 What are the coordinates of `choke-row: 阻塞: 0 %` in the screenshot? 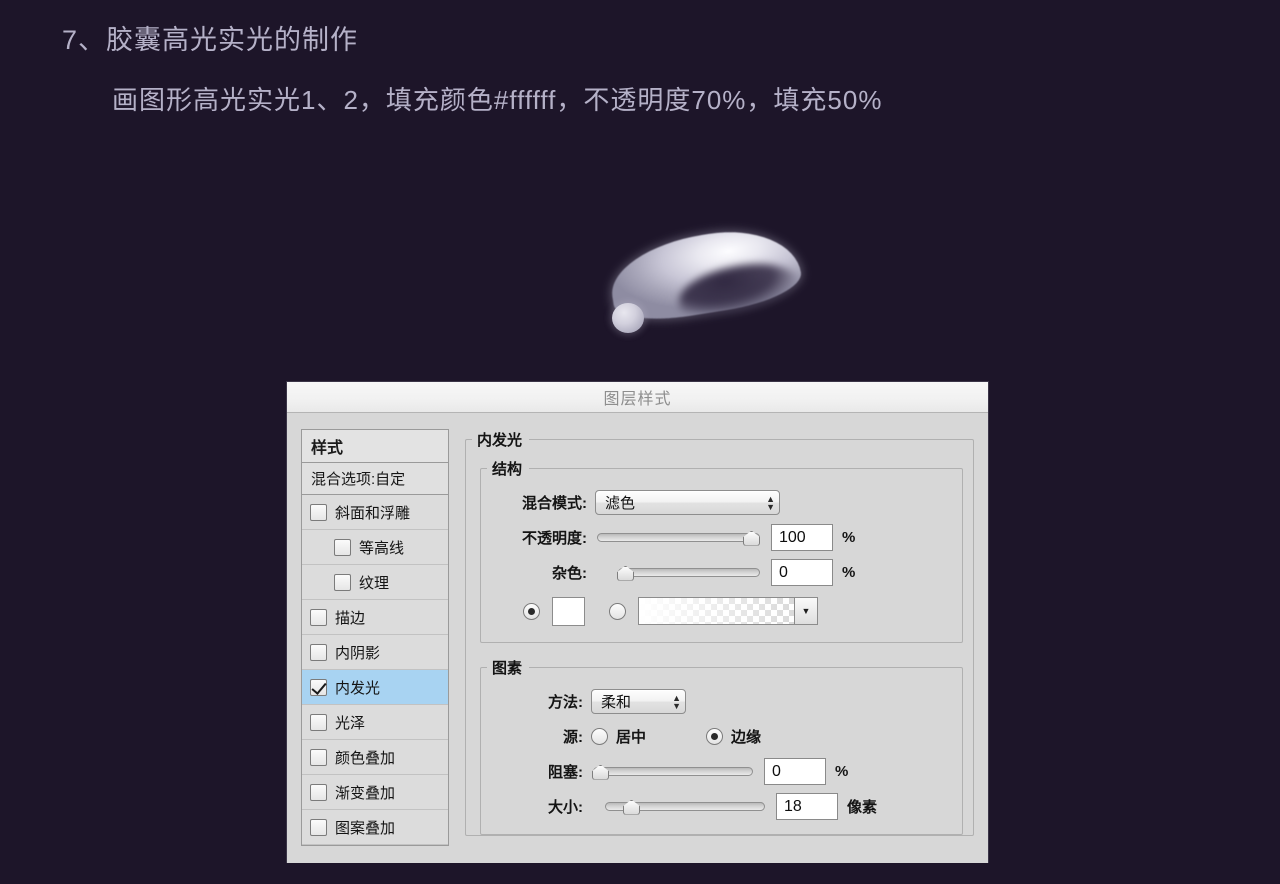 It's located at (721, 771).